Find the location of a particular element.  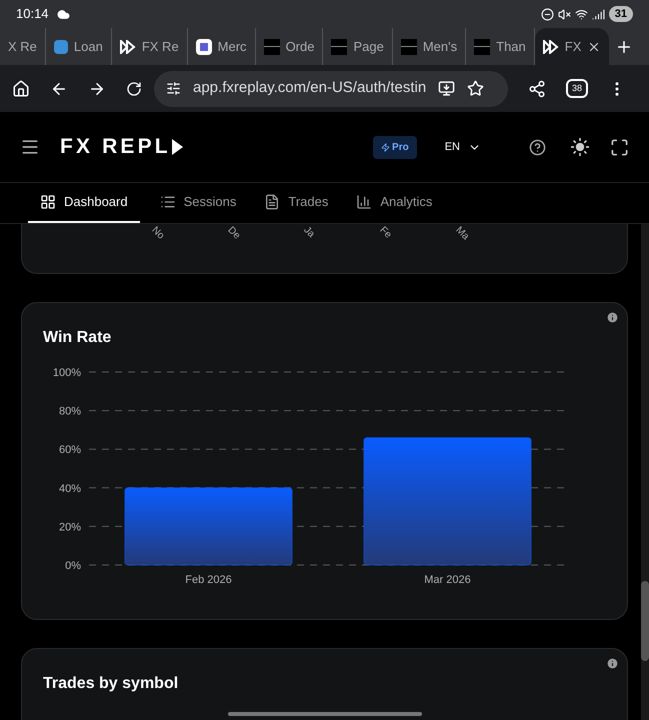

y-axis-label: 100% is located at coordinates (66, 373).